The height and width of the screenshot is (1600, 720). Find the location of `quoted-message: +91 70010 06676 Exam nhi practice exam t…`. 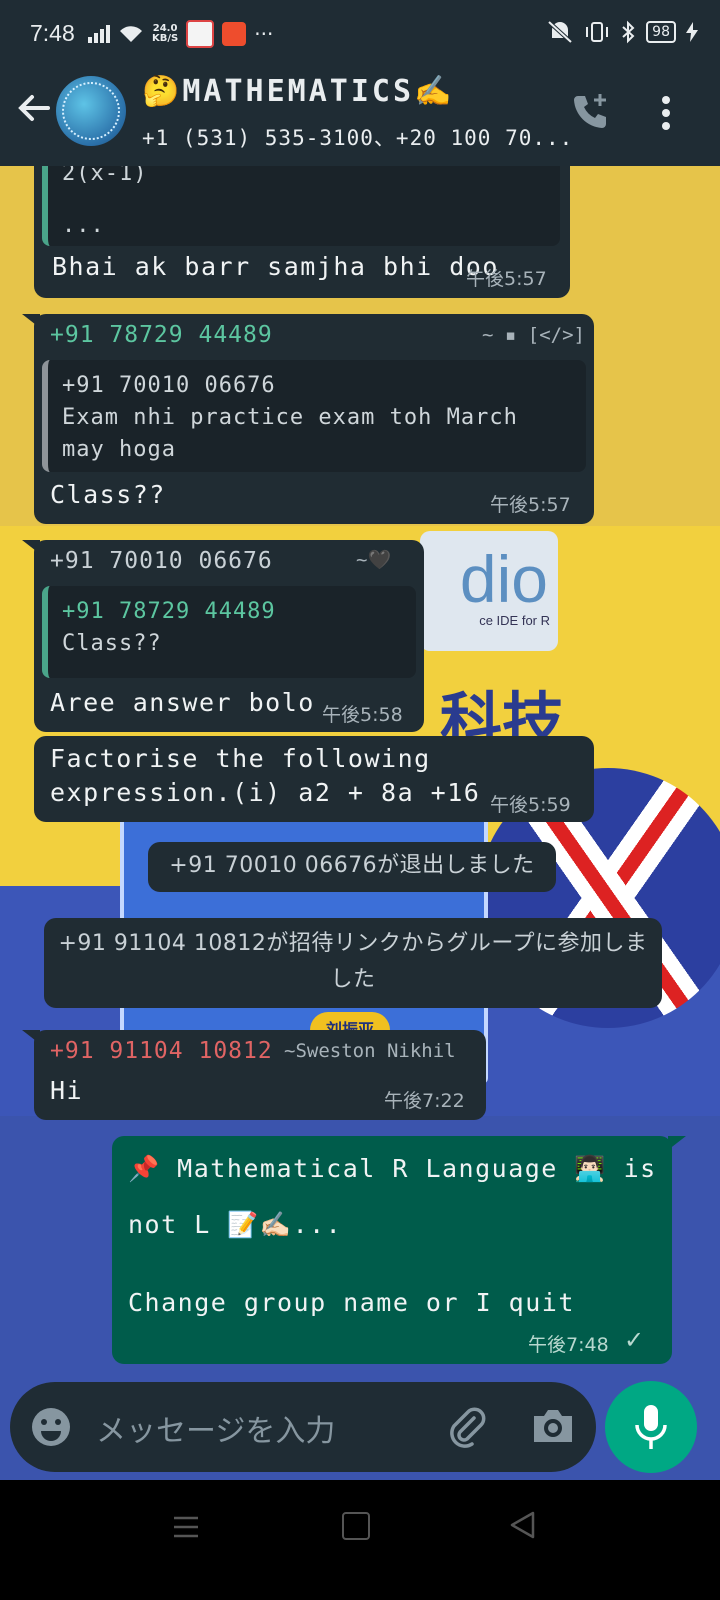

quoted-message: +91 70010 06676 Exam nhi practice exam t… is located at coordinates (314, 416).